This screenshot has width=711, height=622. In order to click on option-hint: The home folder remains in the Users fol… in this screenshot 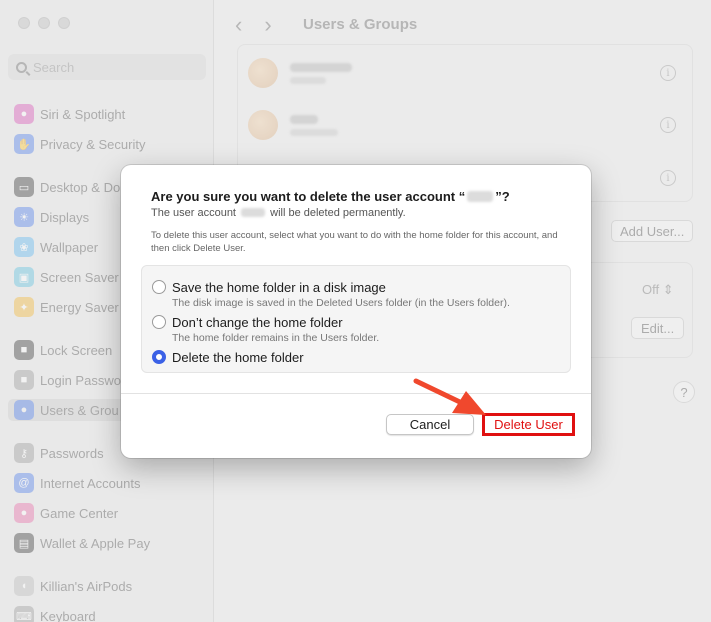, I will do `click(276, 338)`.